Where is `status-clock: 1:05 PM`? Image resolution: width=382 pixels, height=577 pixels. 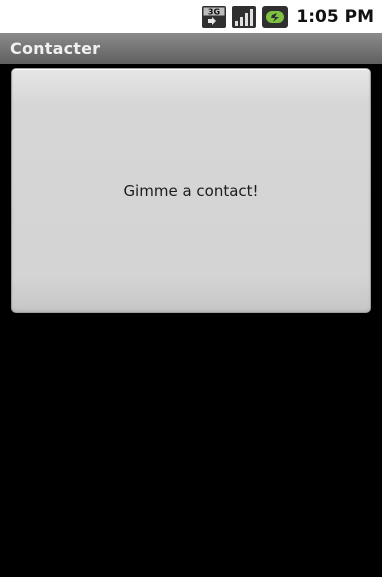
status-clock: 1:05 PM is located at coordinates (335, 16).